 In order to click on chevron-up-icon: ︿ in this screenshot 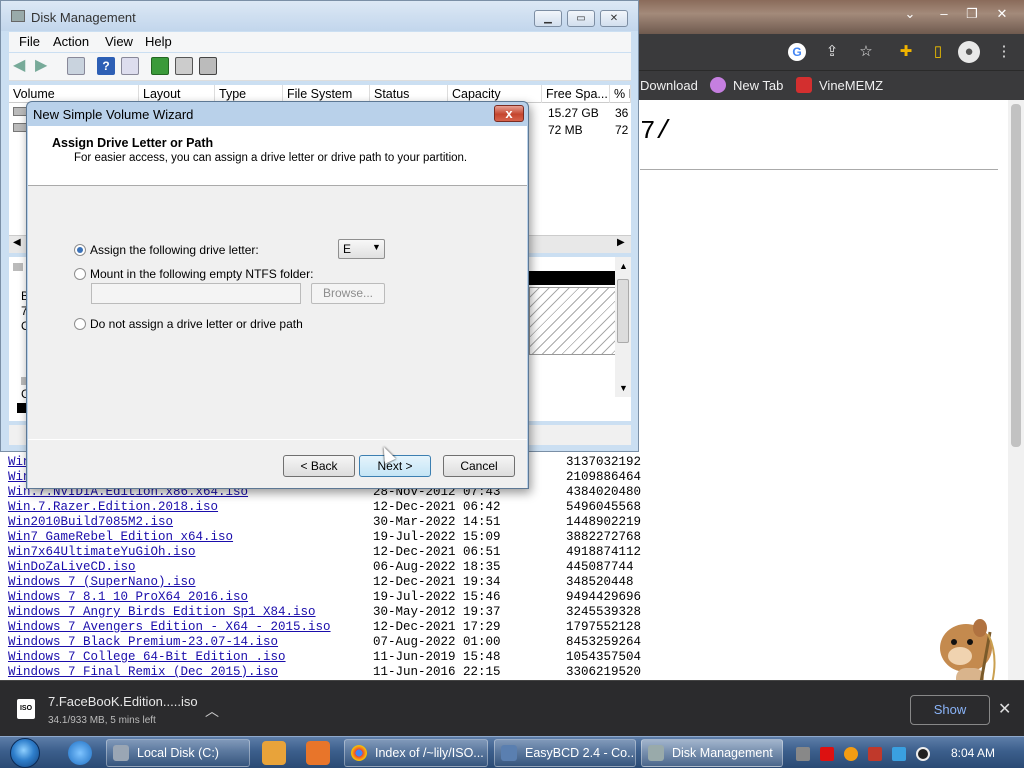, I will do `click(212, 711)`.